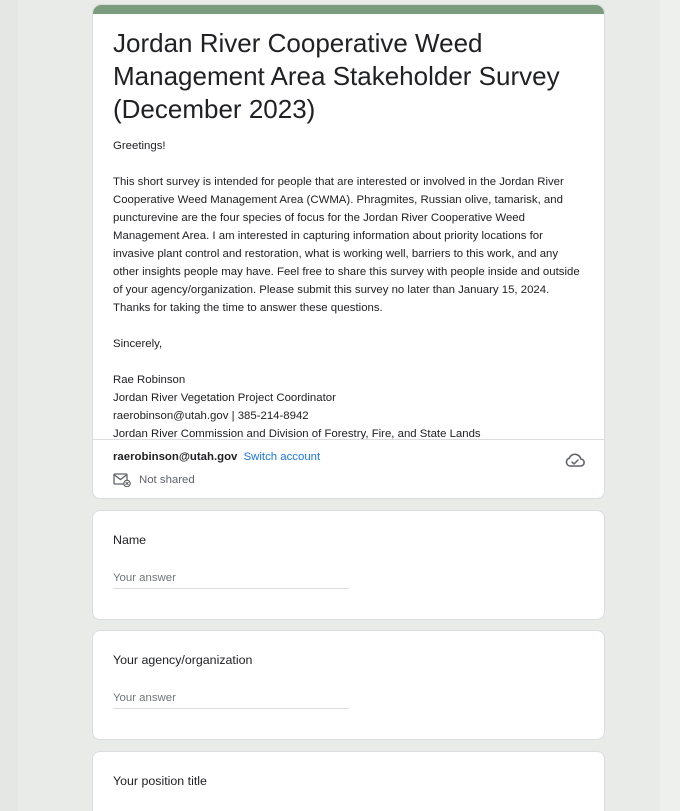 Image resolution: width=680 pixels, height=811 pixels. What do you see at coordinates (348, 781) in the screenshot?
I see `question-card-position: Your position title` at bounding box center [348, 781].